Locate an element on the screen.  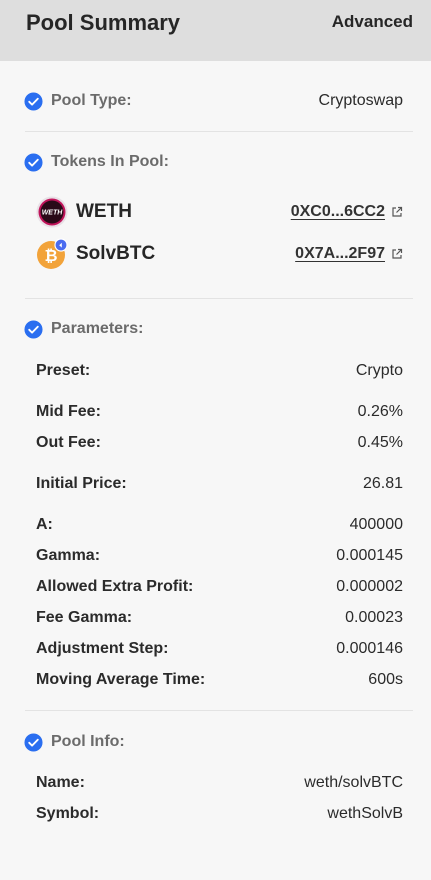
pool-info-section-label: Pool Info: is located at coordinates (88, 741).